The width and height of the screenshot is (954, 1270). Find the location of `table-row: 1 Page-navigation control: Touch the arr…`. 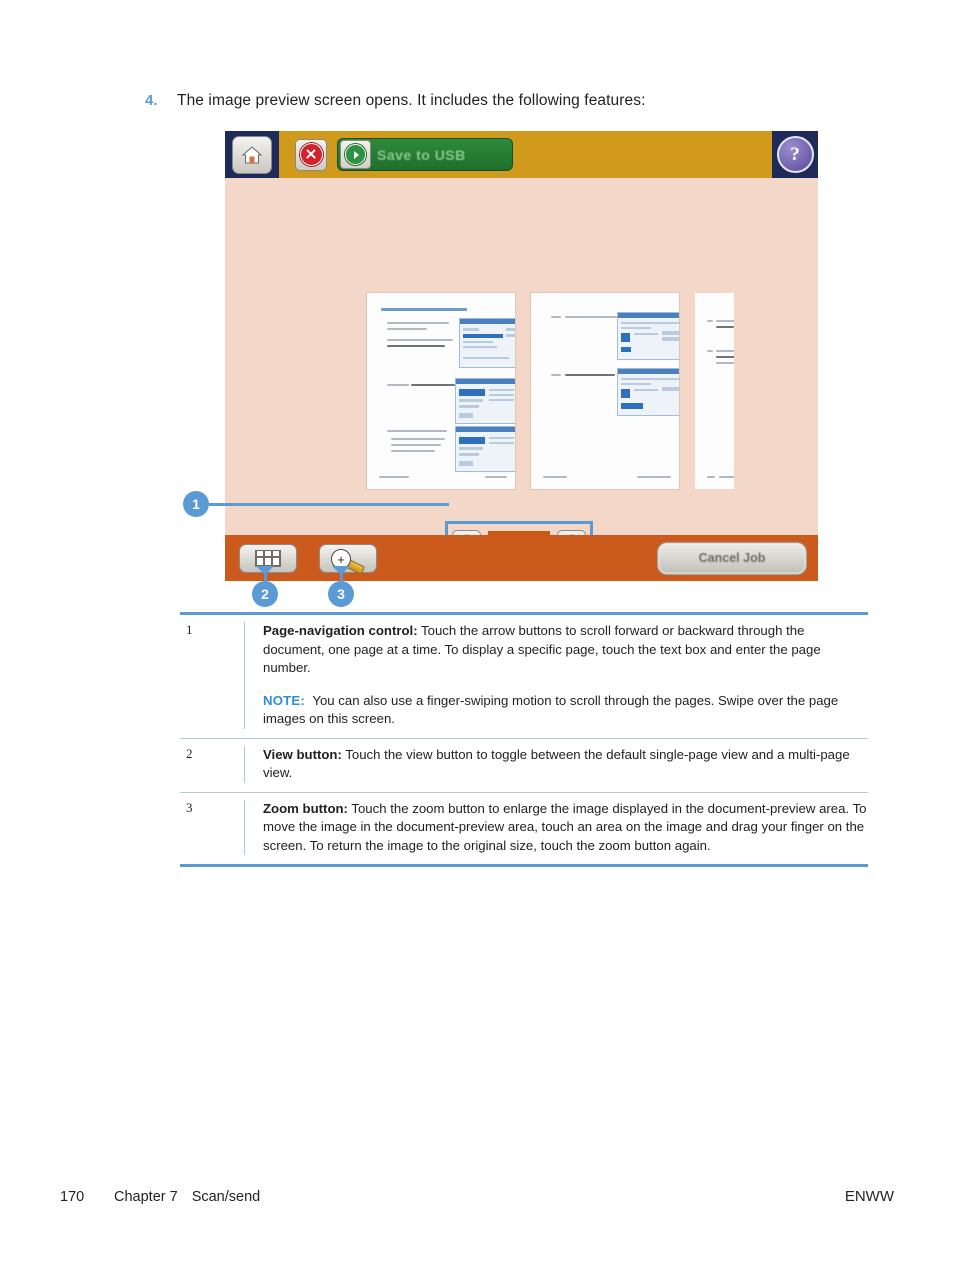

table-row: 1 Page-navigation control: Touch the arr… is located at coordinates (524, 676).